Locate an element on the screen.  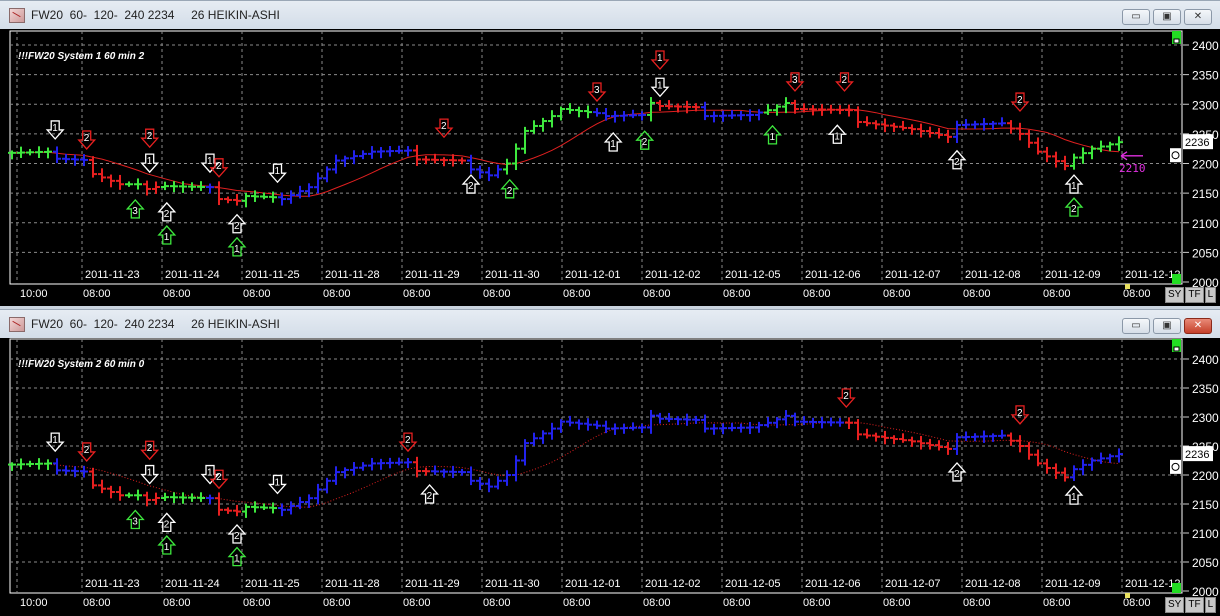
y-tick-label: 2300 is located at coordinates (1205, 105).